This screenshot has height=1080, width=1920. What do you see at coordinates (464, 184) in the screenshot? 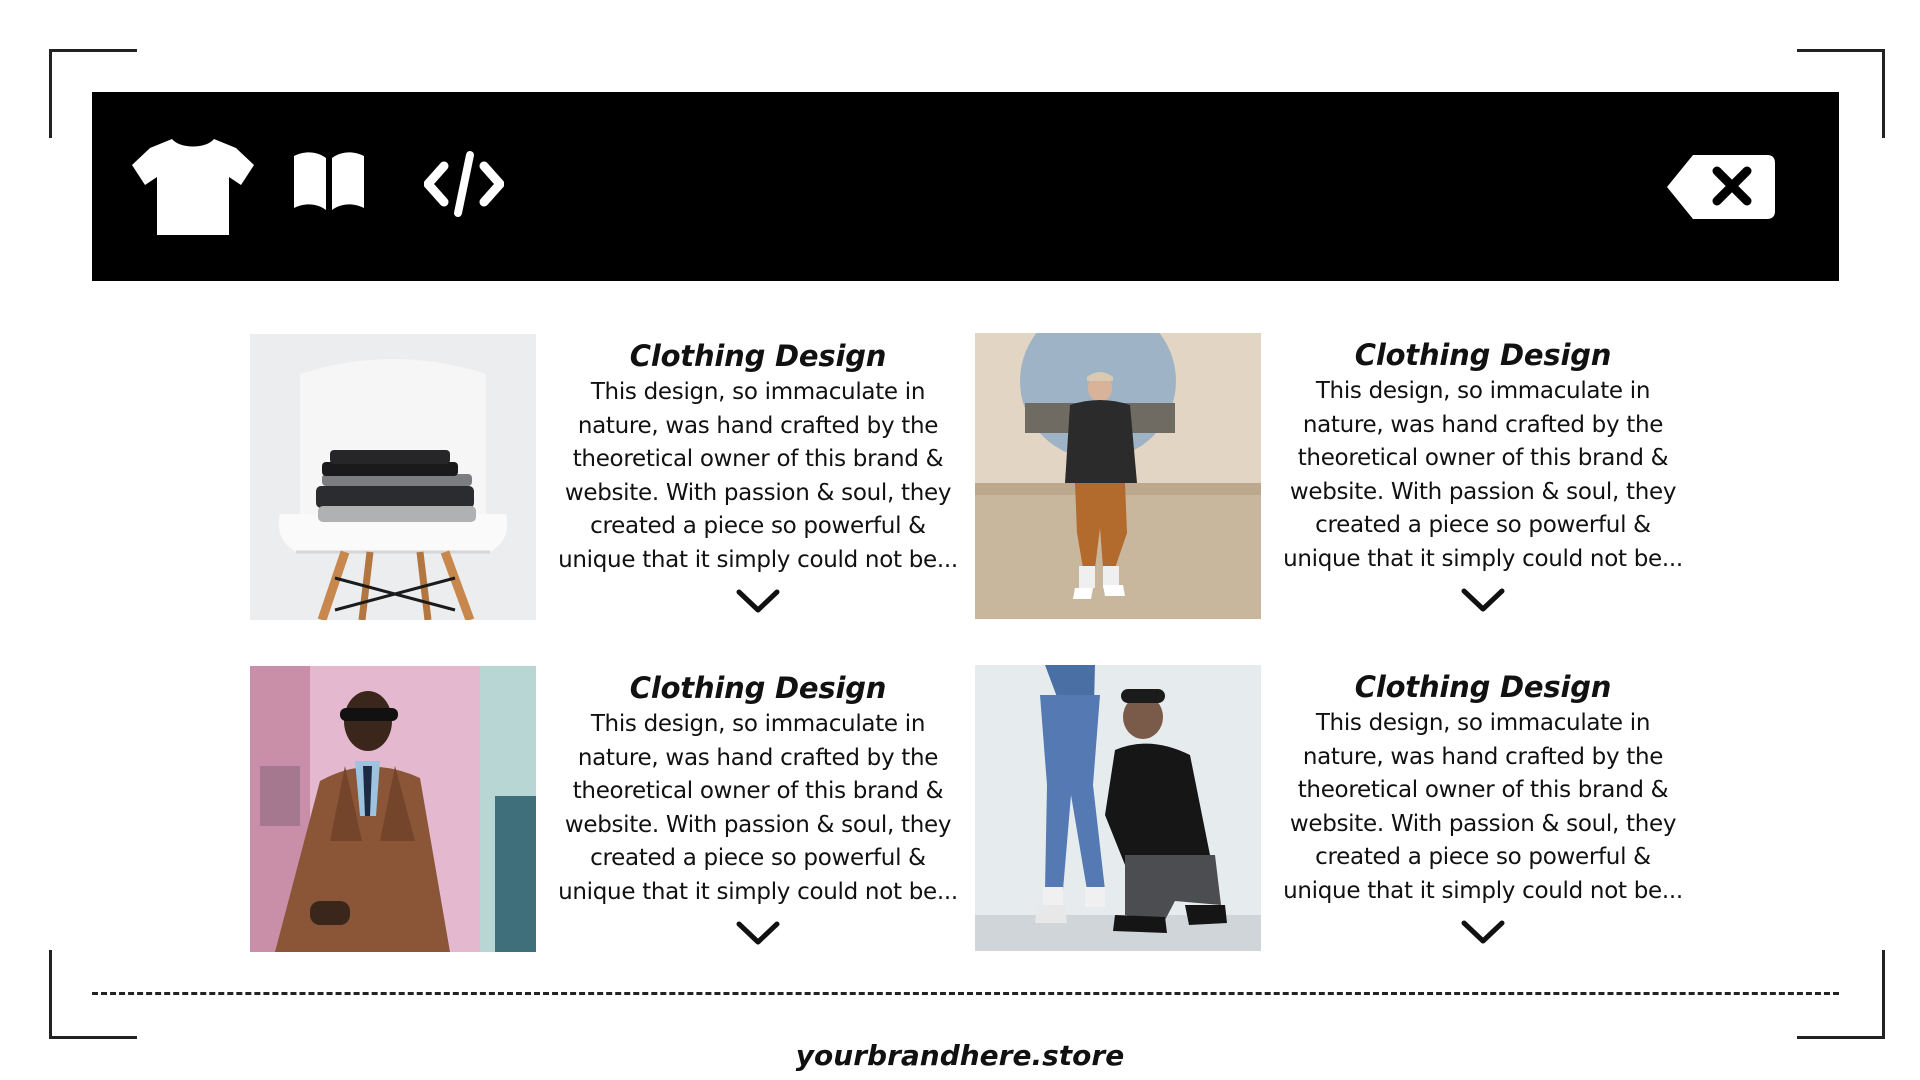
I see `code-icon` at bounding box center [464, 184].